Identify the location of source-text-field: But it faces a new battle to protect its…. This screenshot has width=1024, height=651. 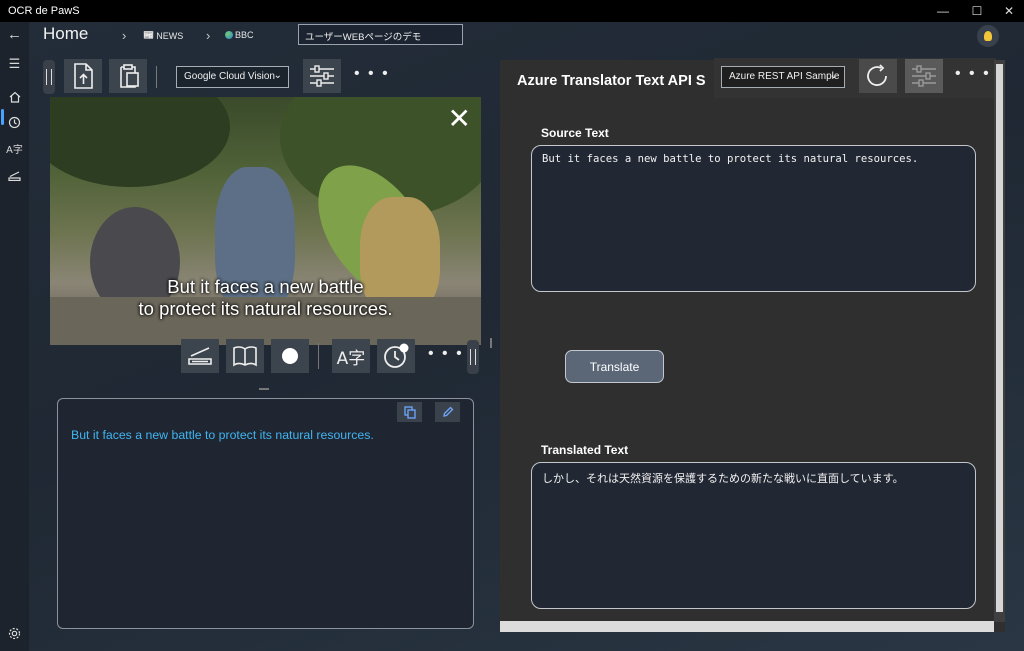
(753, 218).